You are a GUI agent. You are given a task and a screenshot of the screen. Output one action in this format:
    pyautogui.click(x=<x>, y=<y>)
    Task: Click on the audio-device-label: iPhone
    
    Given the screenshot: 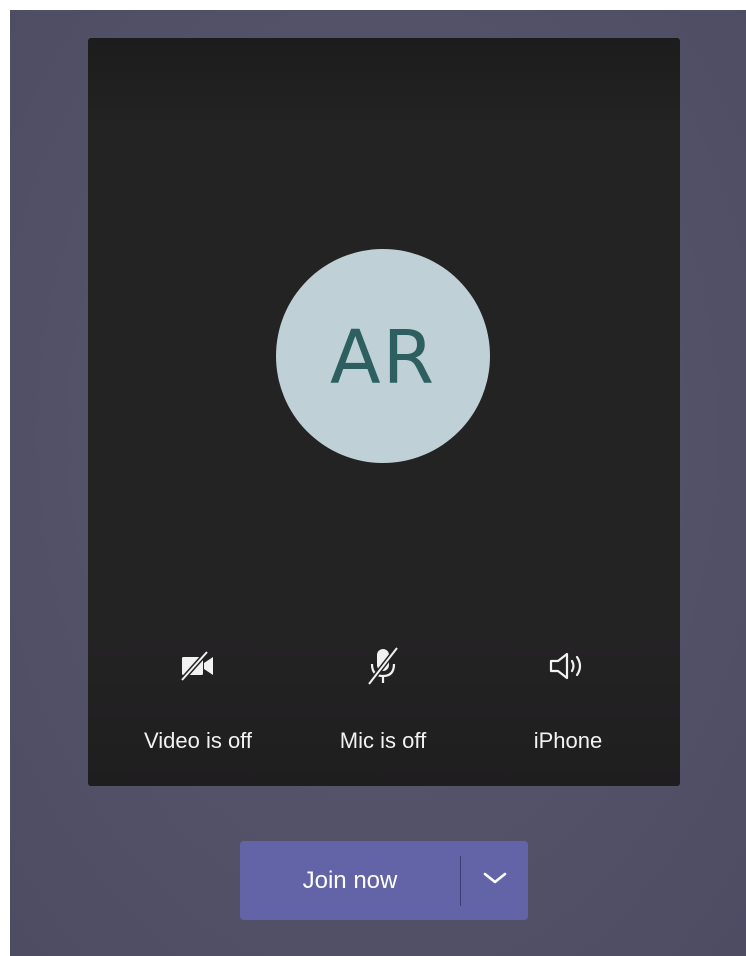 What is the action you would take?
    pyautogui.click(x=568, y=740)
    